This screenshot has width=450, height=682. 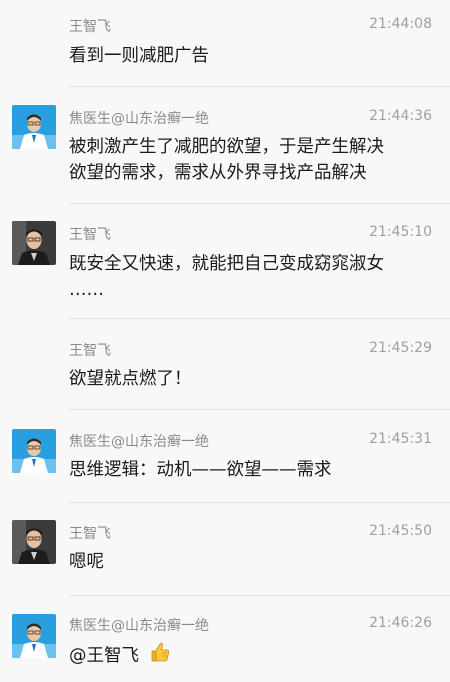 I want to click on timestamp: 21:45:29, so click(x=400, y=348).